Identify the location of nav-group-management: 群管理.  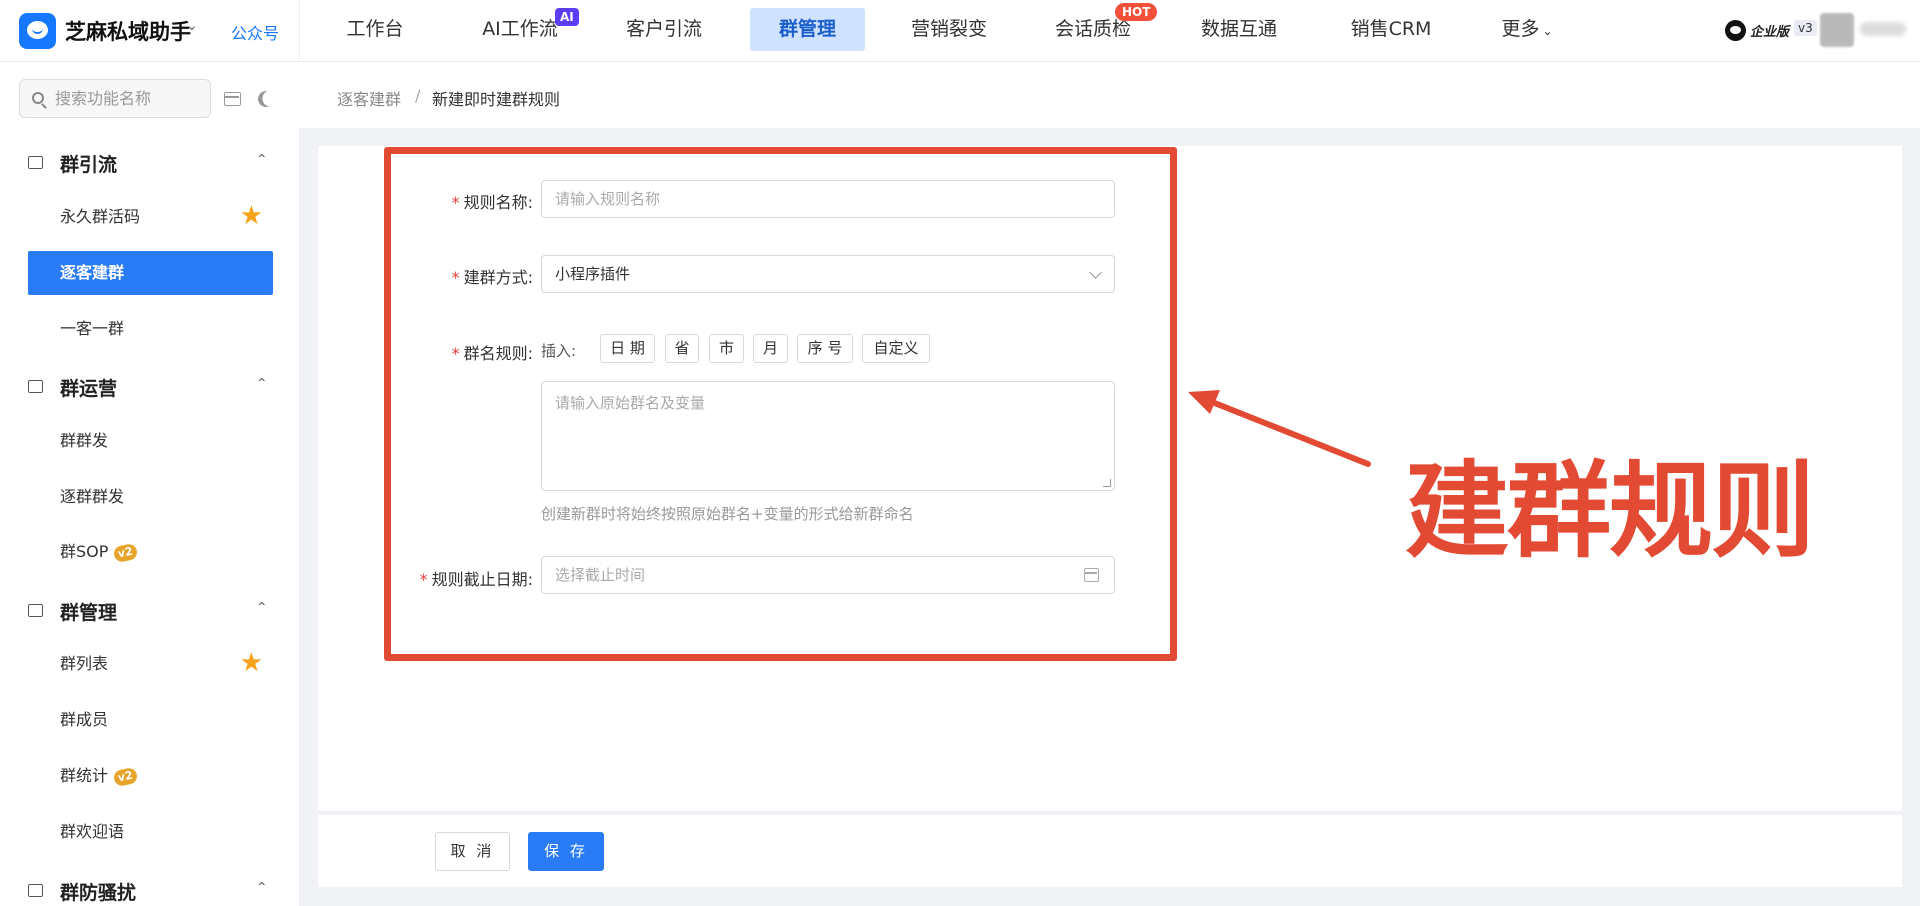
(807, 29).